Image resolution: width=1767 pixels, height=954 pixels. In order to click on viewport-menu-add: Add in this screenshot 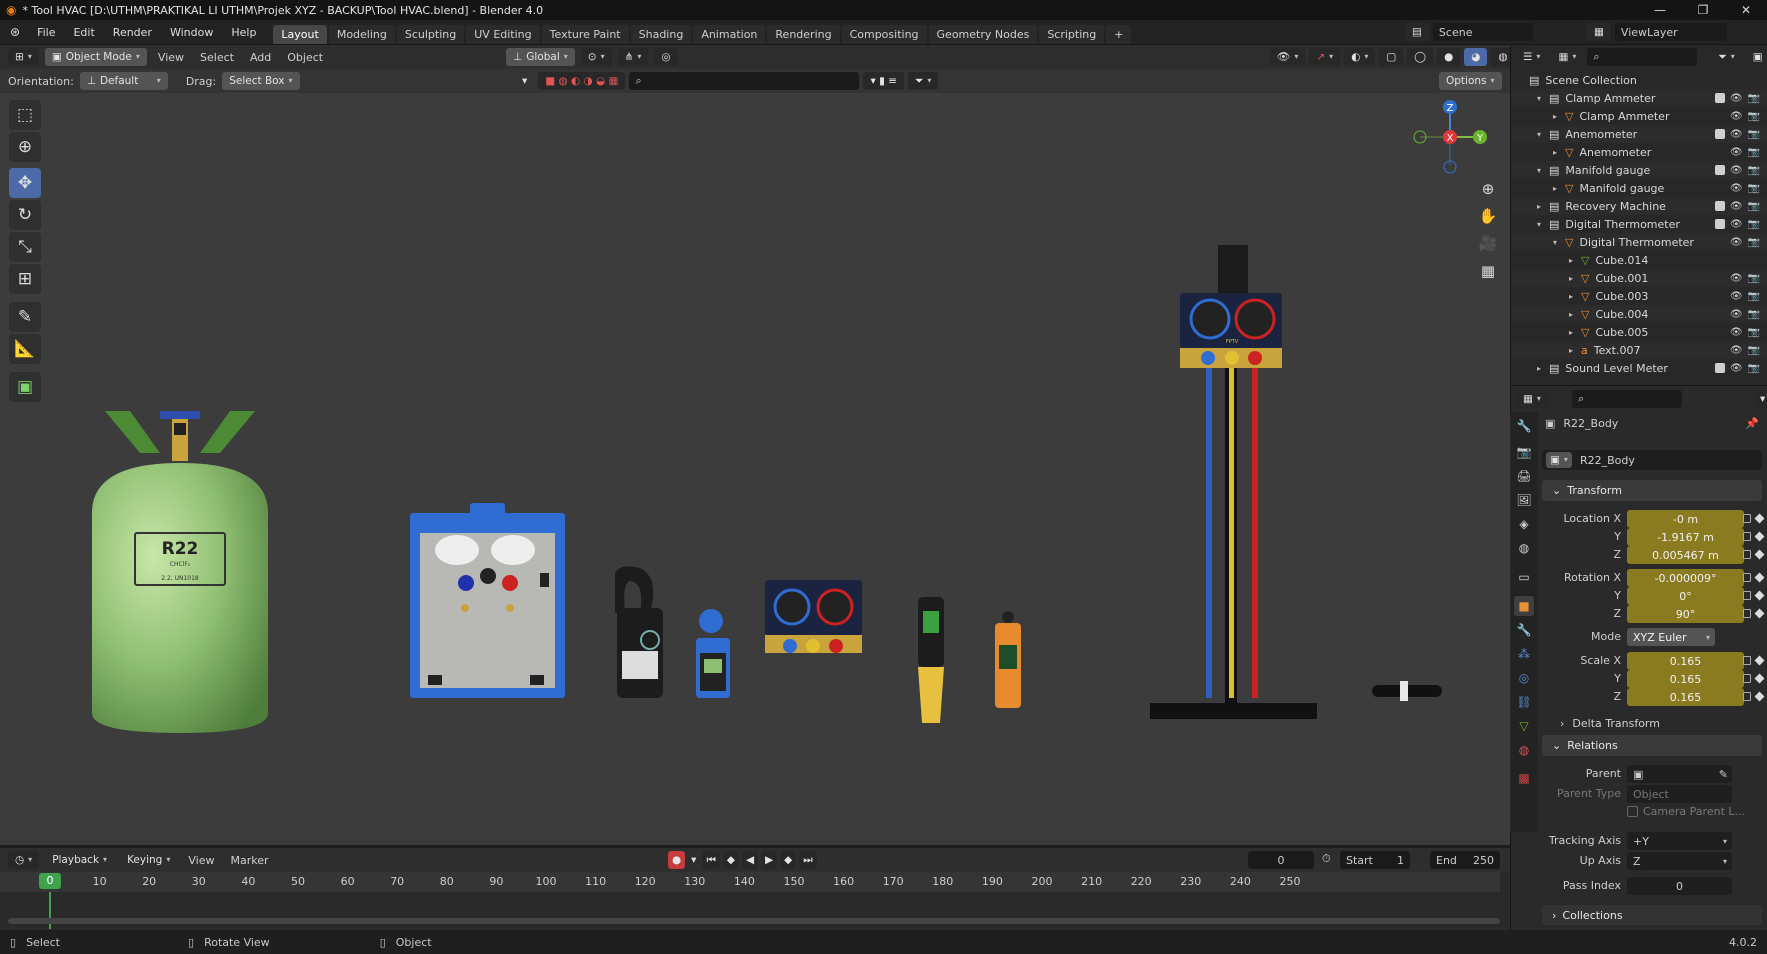, I will do `click(260, 57)`.